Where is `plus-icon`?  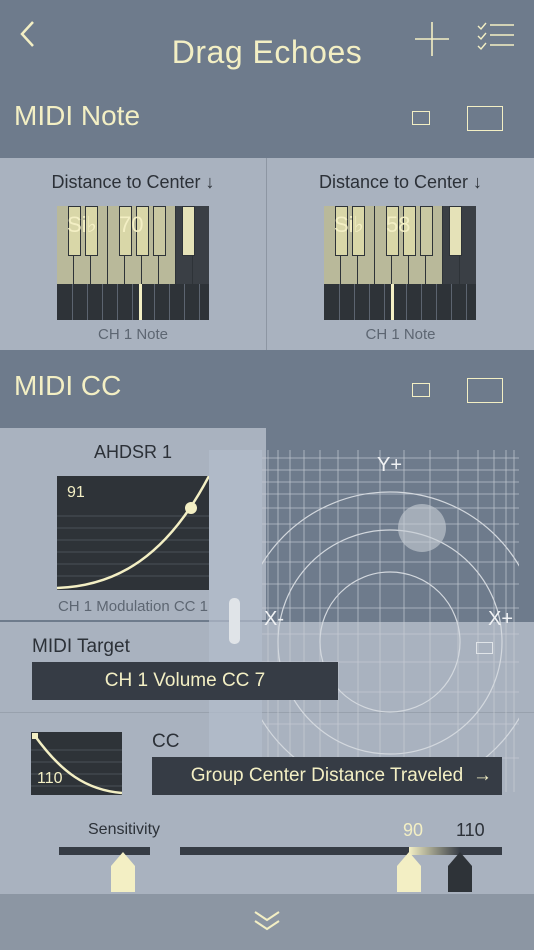 plus-icon is located at coordinates (432, 39).